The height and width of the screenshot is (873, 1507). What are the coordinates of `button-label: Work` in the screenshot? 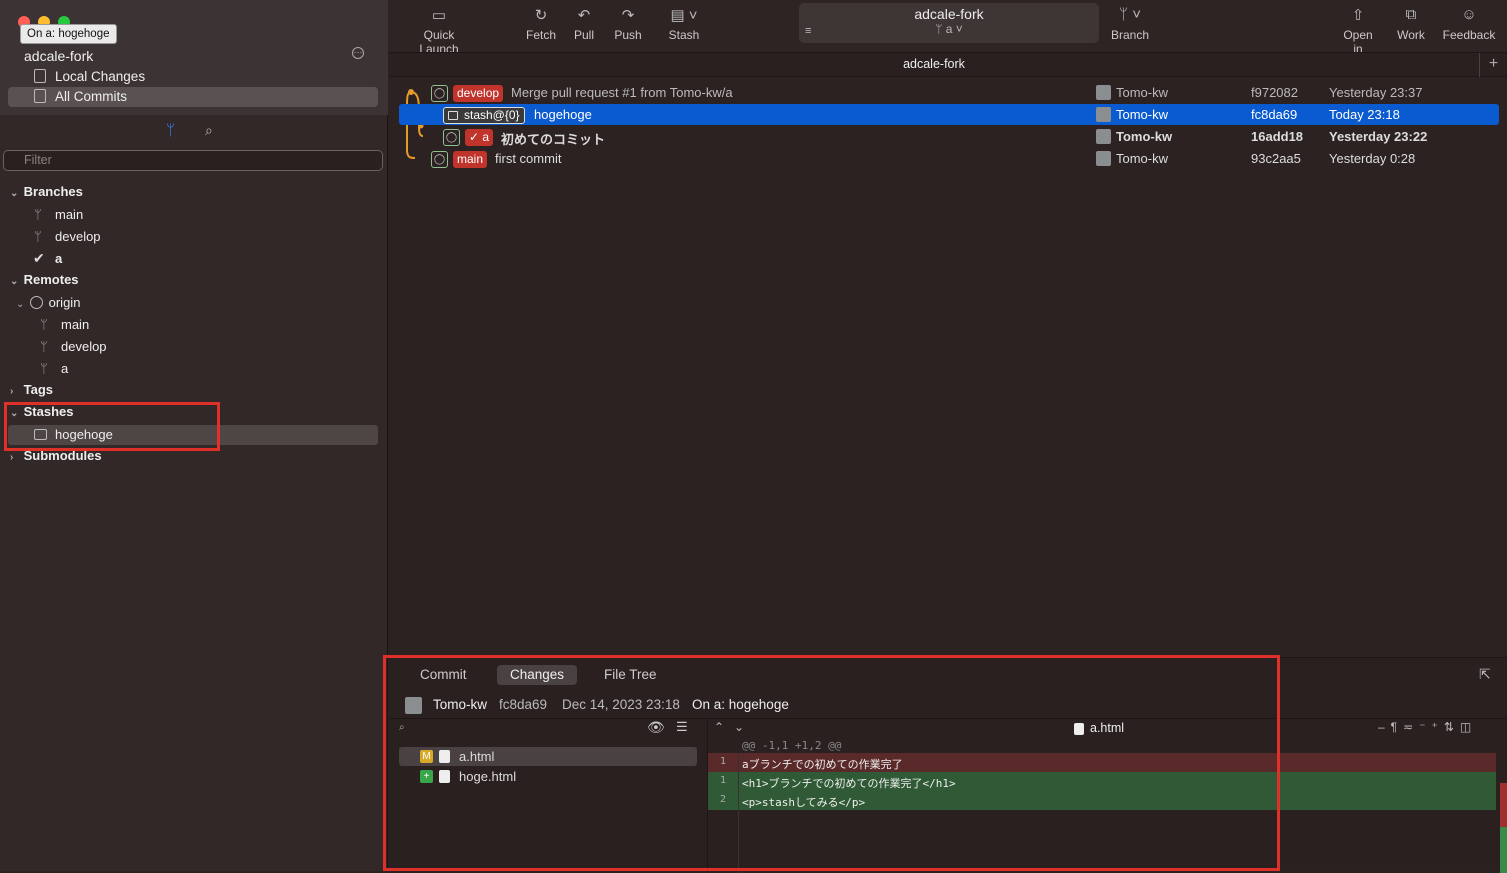 It's located at (1411, 35).